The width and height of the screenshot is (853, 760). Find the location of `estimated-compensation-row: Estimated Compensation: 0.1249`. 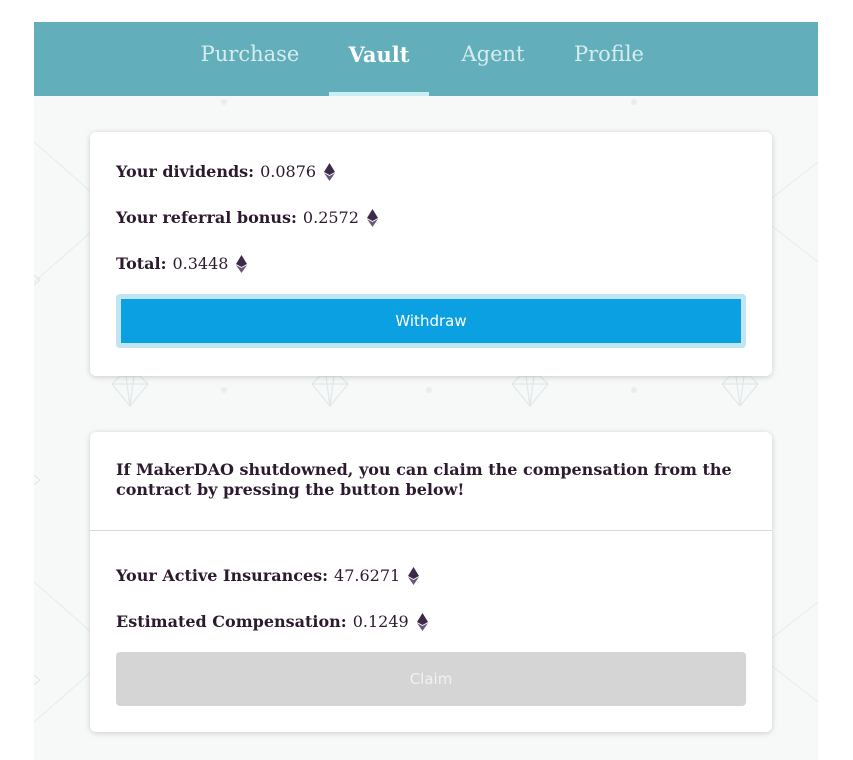

estimated-compensation-row: Estimated Compensation: 0.1249 is located at coordinates (272, 621).